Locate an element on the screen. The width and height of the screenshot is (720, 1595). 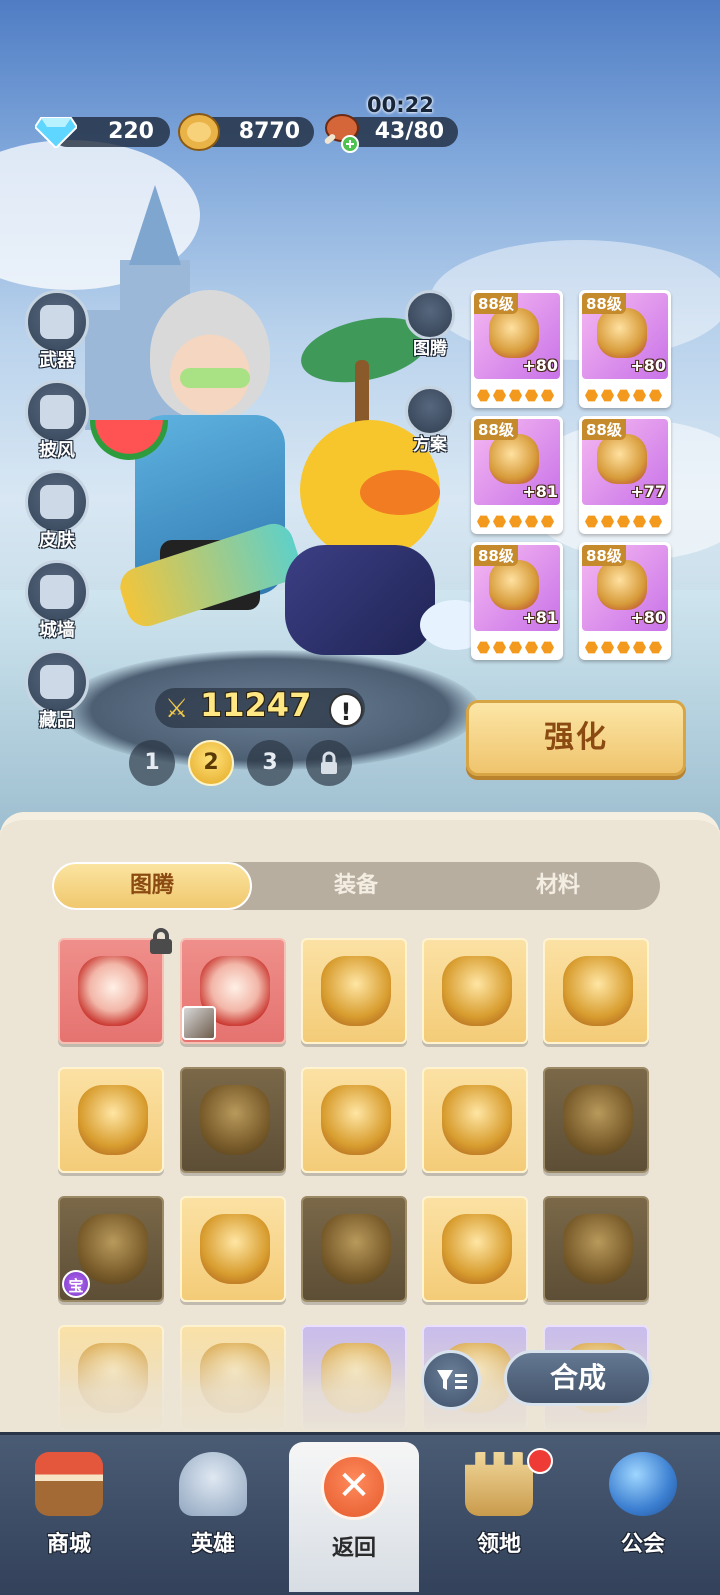
nav-shop-label: 商城 is located at coordinates (68, 1544).